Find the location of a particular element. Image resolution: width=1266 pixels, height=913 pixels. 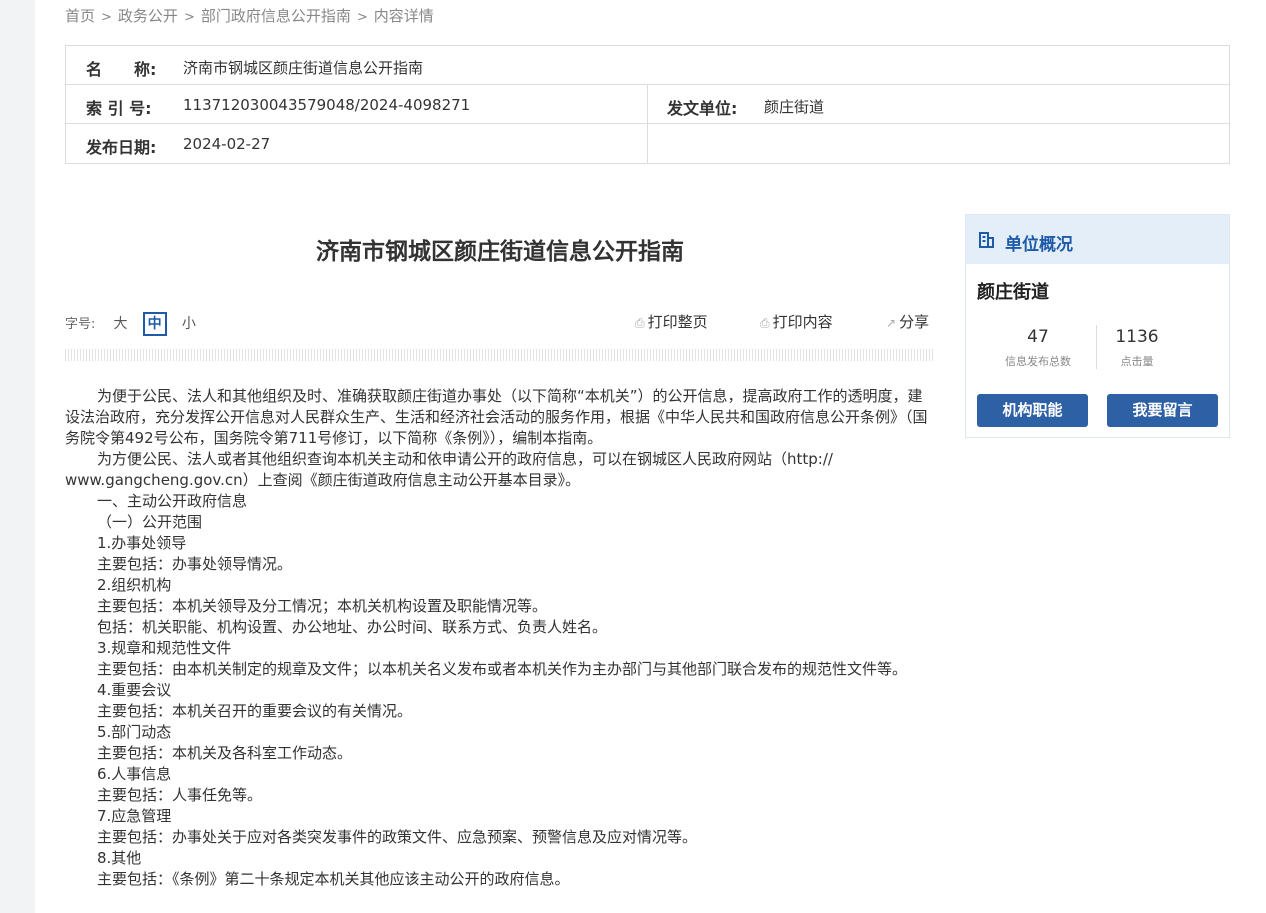

font-size-large-button: 大 is located at coordinates (121, 323).